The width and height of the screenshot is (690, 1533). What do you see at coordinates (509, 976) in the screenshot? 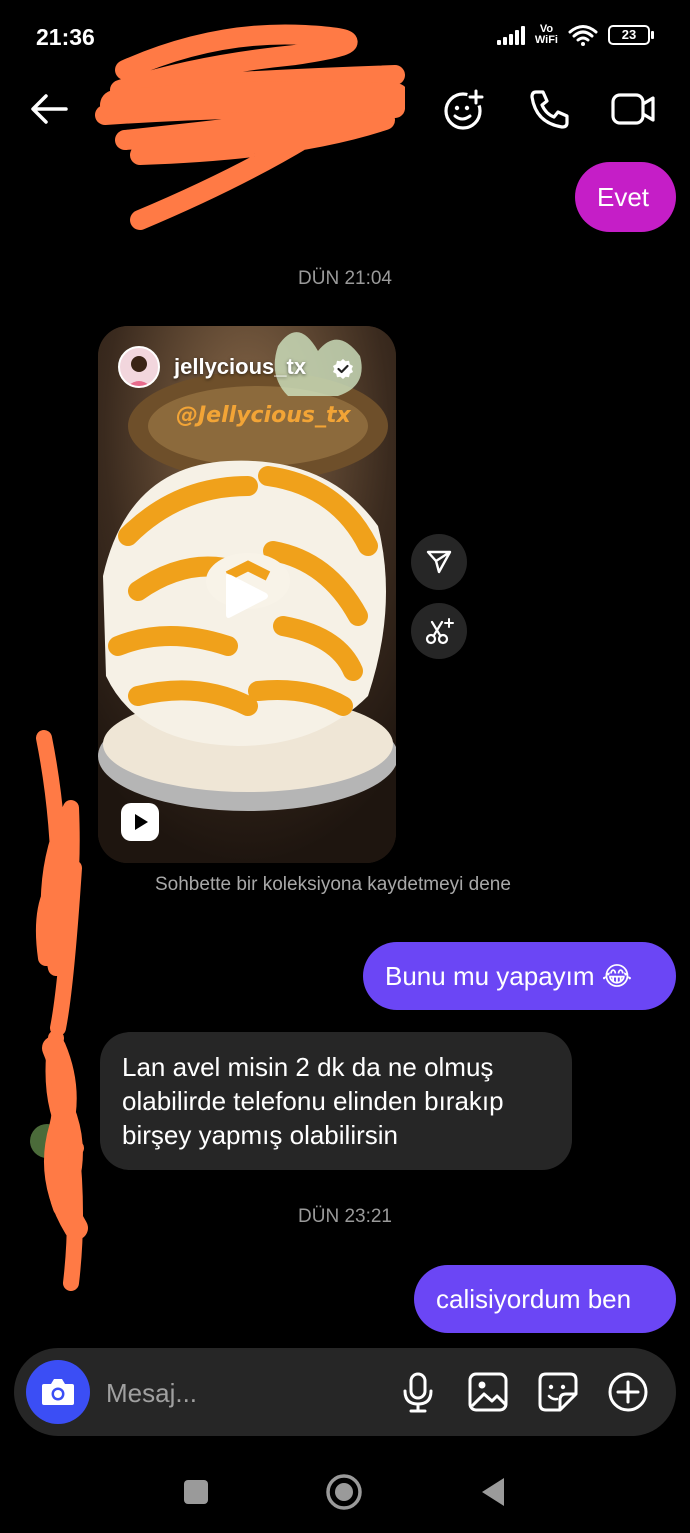
I see `message-text: Bunu mu yapayım 😂` at bounding box center [509, 976].